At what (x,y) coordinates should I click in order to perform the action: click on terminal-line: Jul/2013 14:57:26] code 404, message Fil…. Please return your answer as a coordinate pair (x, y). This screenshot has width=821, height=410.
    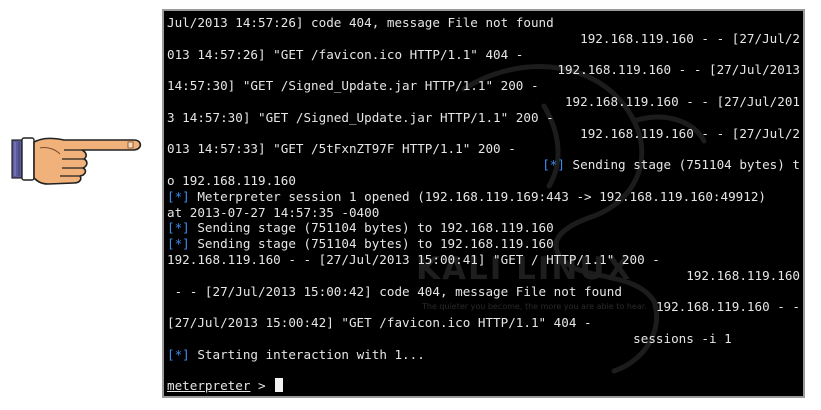
    Looking at the image, I should click on (360, 22).